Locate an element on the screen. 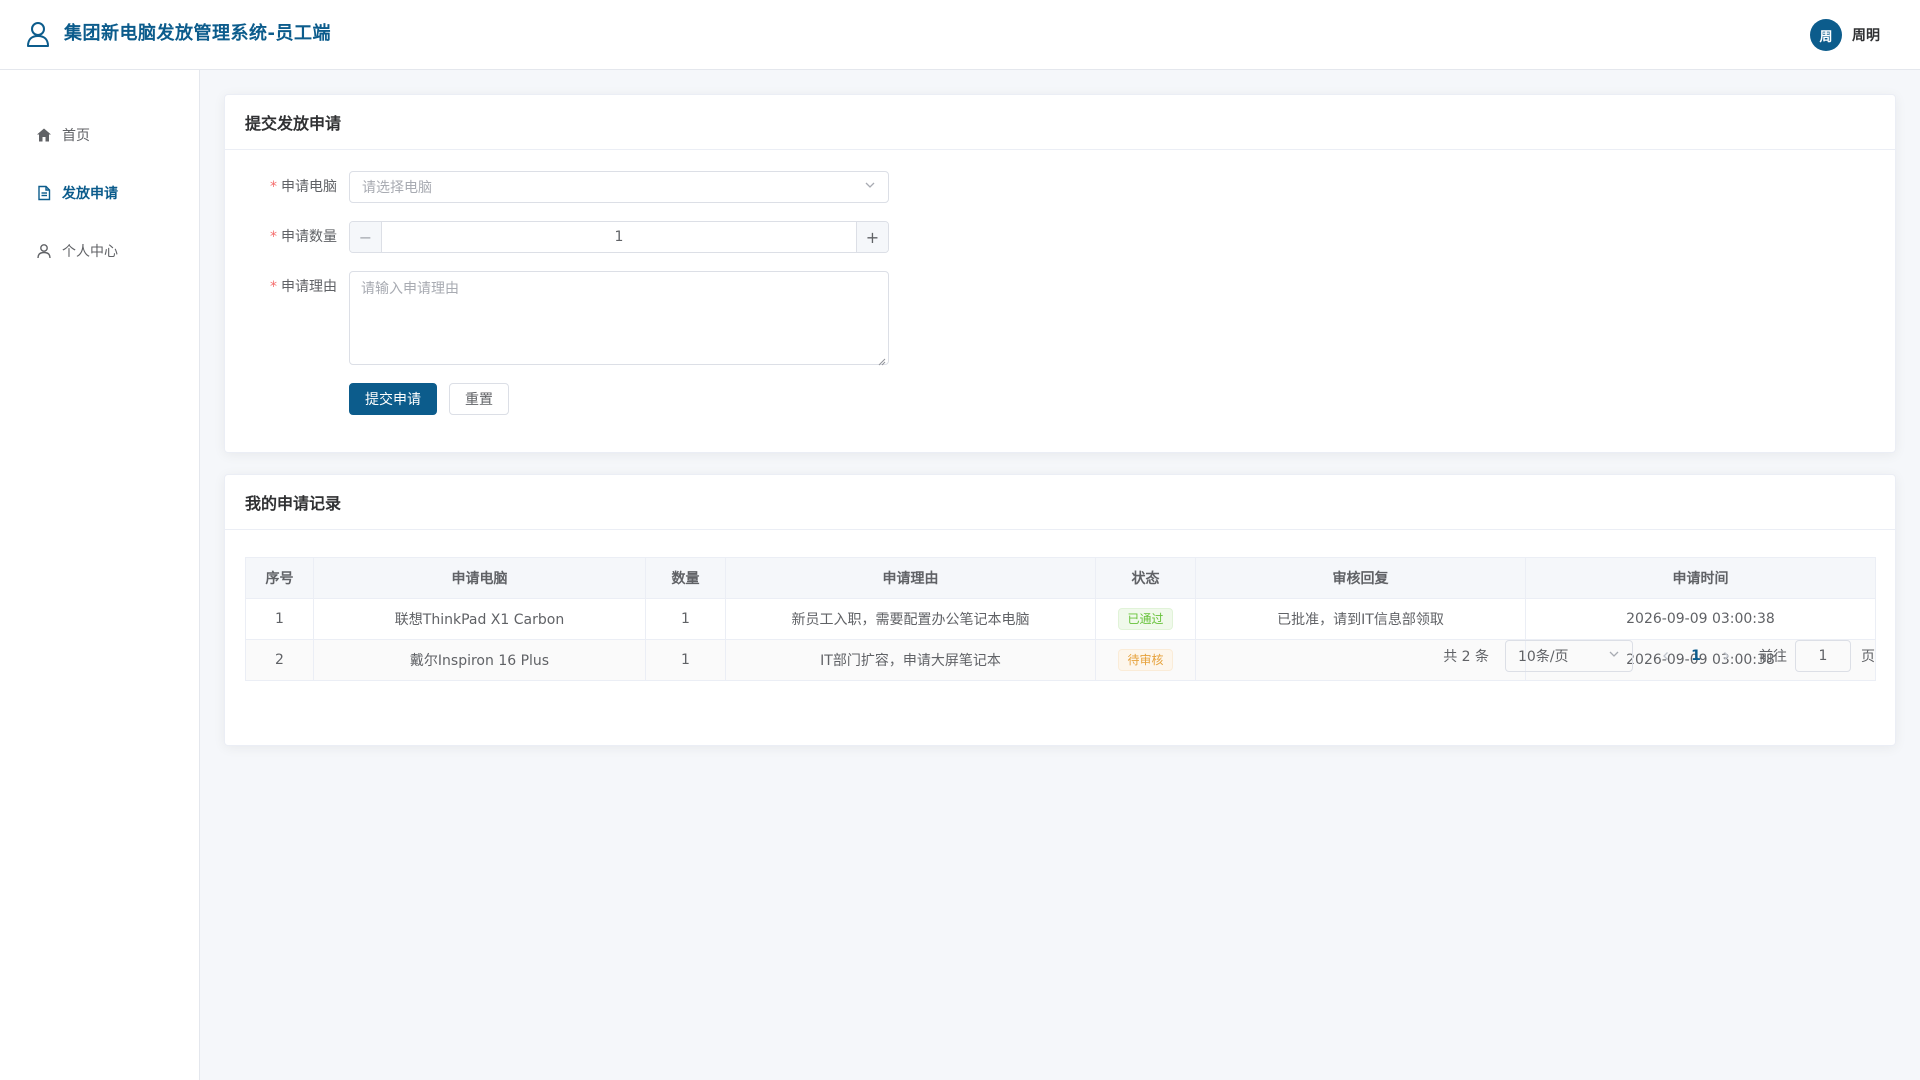  sidebar-item-profile: 个人中心 is located at coordinates (99, 251).